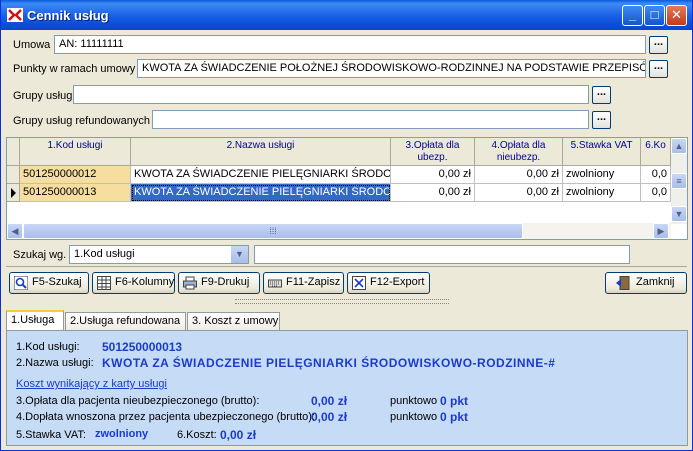 This screenshot has height=451, width=693. Describe the element at coordinates (125, 321) in the screenshot. I see `tab-usluga-refundowana: 2.Usługa refundowana` at that location.